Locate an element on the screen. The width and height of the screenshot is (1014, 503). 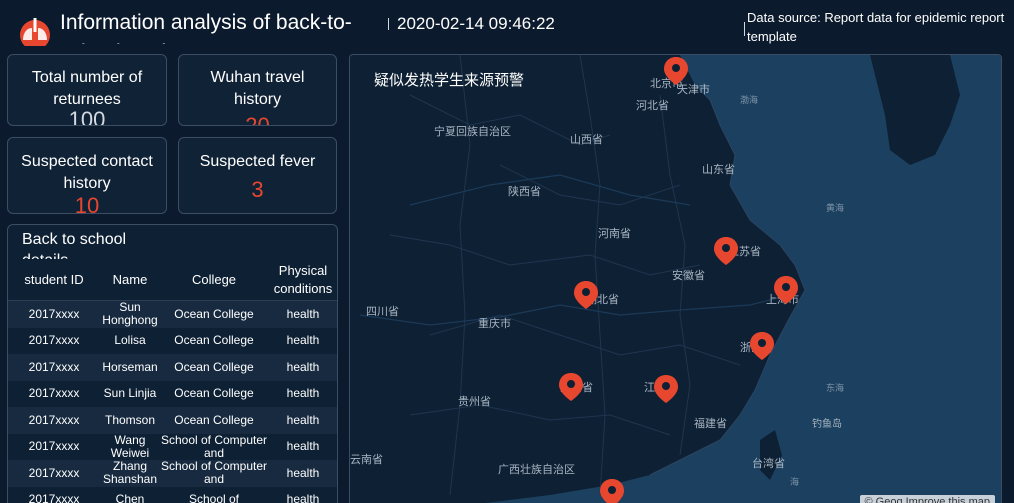
table-row: 2017xxxx Sun Honghong Ocean College health is located at coordinates (172, 314).